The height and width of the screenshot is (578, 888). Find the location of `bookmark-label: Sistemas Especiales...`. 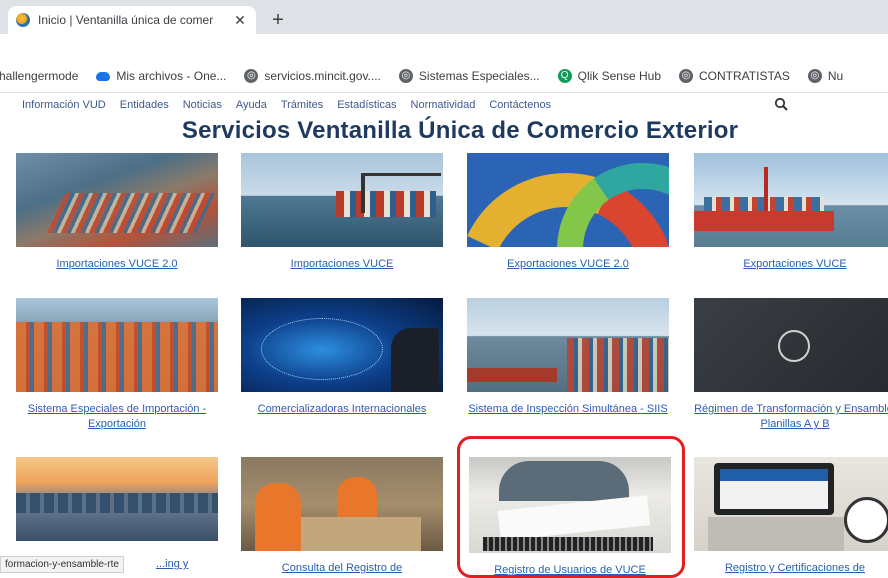

bookmark-label: Sistemas Especiales... is located at coordinates (479, 76).